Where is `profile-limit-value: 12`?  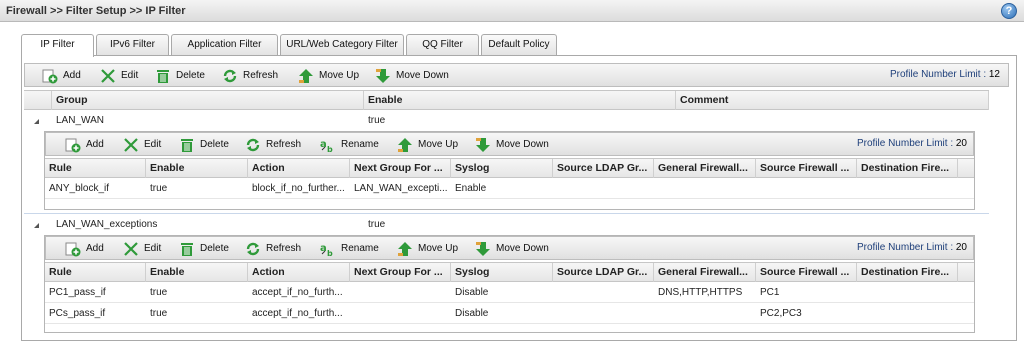
profile-limit-value: 12 is located at coordinates (994, 74).